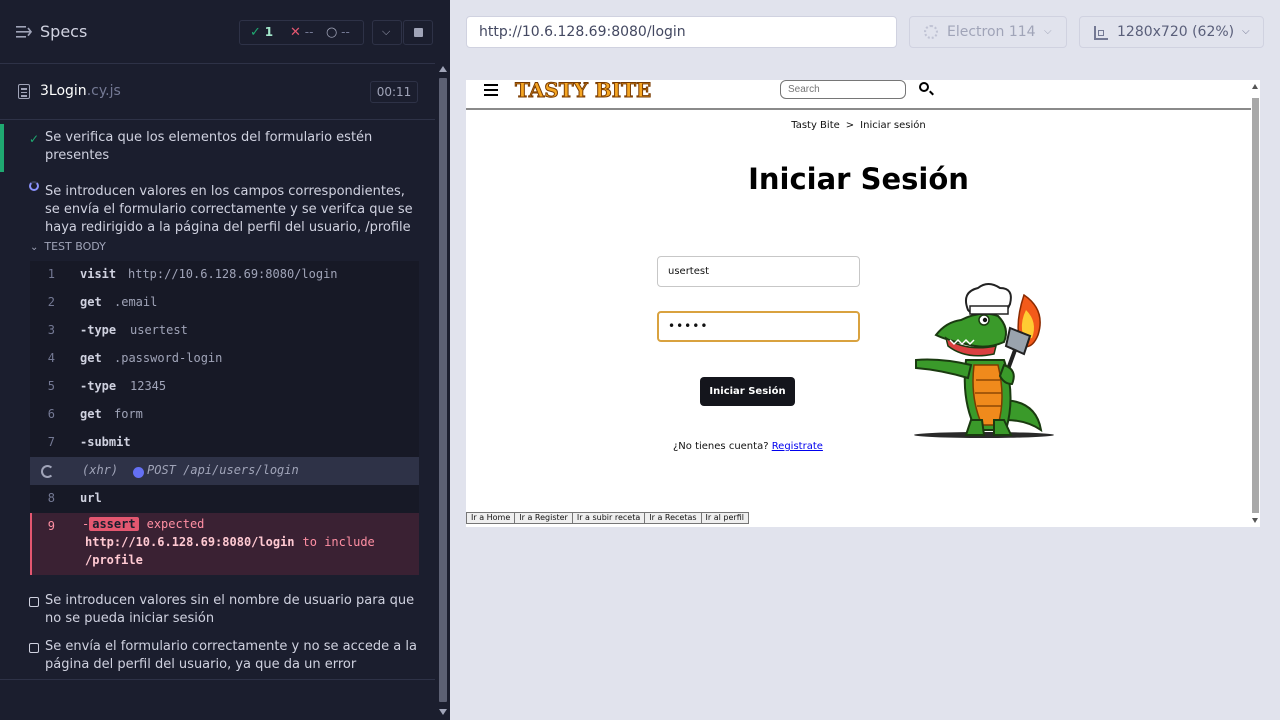  What do you see at coordinates (34, 247) in the screenshot?
I see `chevron-down-icon: ⌄` at bounding box center [34, 247].